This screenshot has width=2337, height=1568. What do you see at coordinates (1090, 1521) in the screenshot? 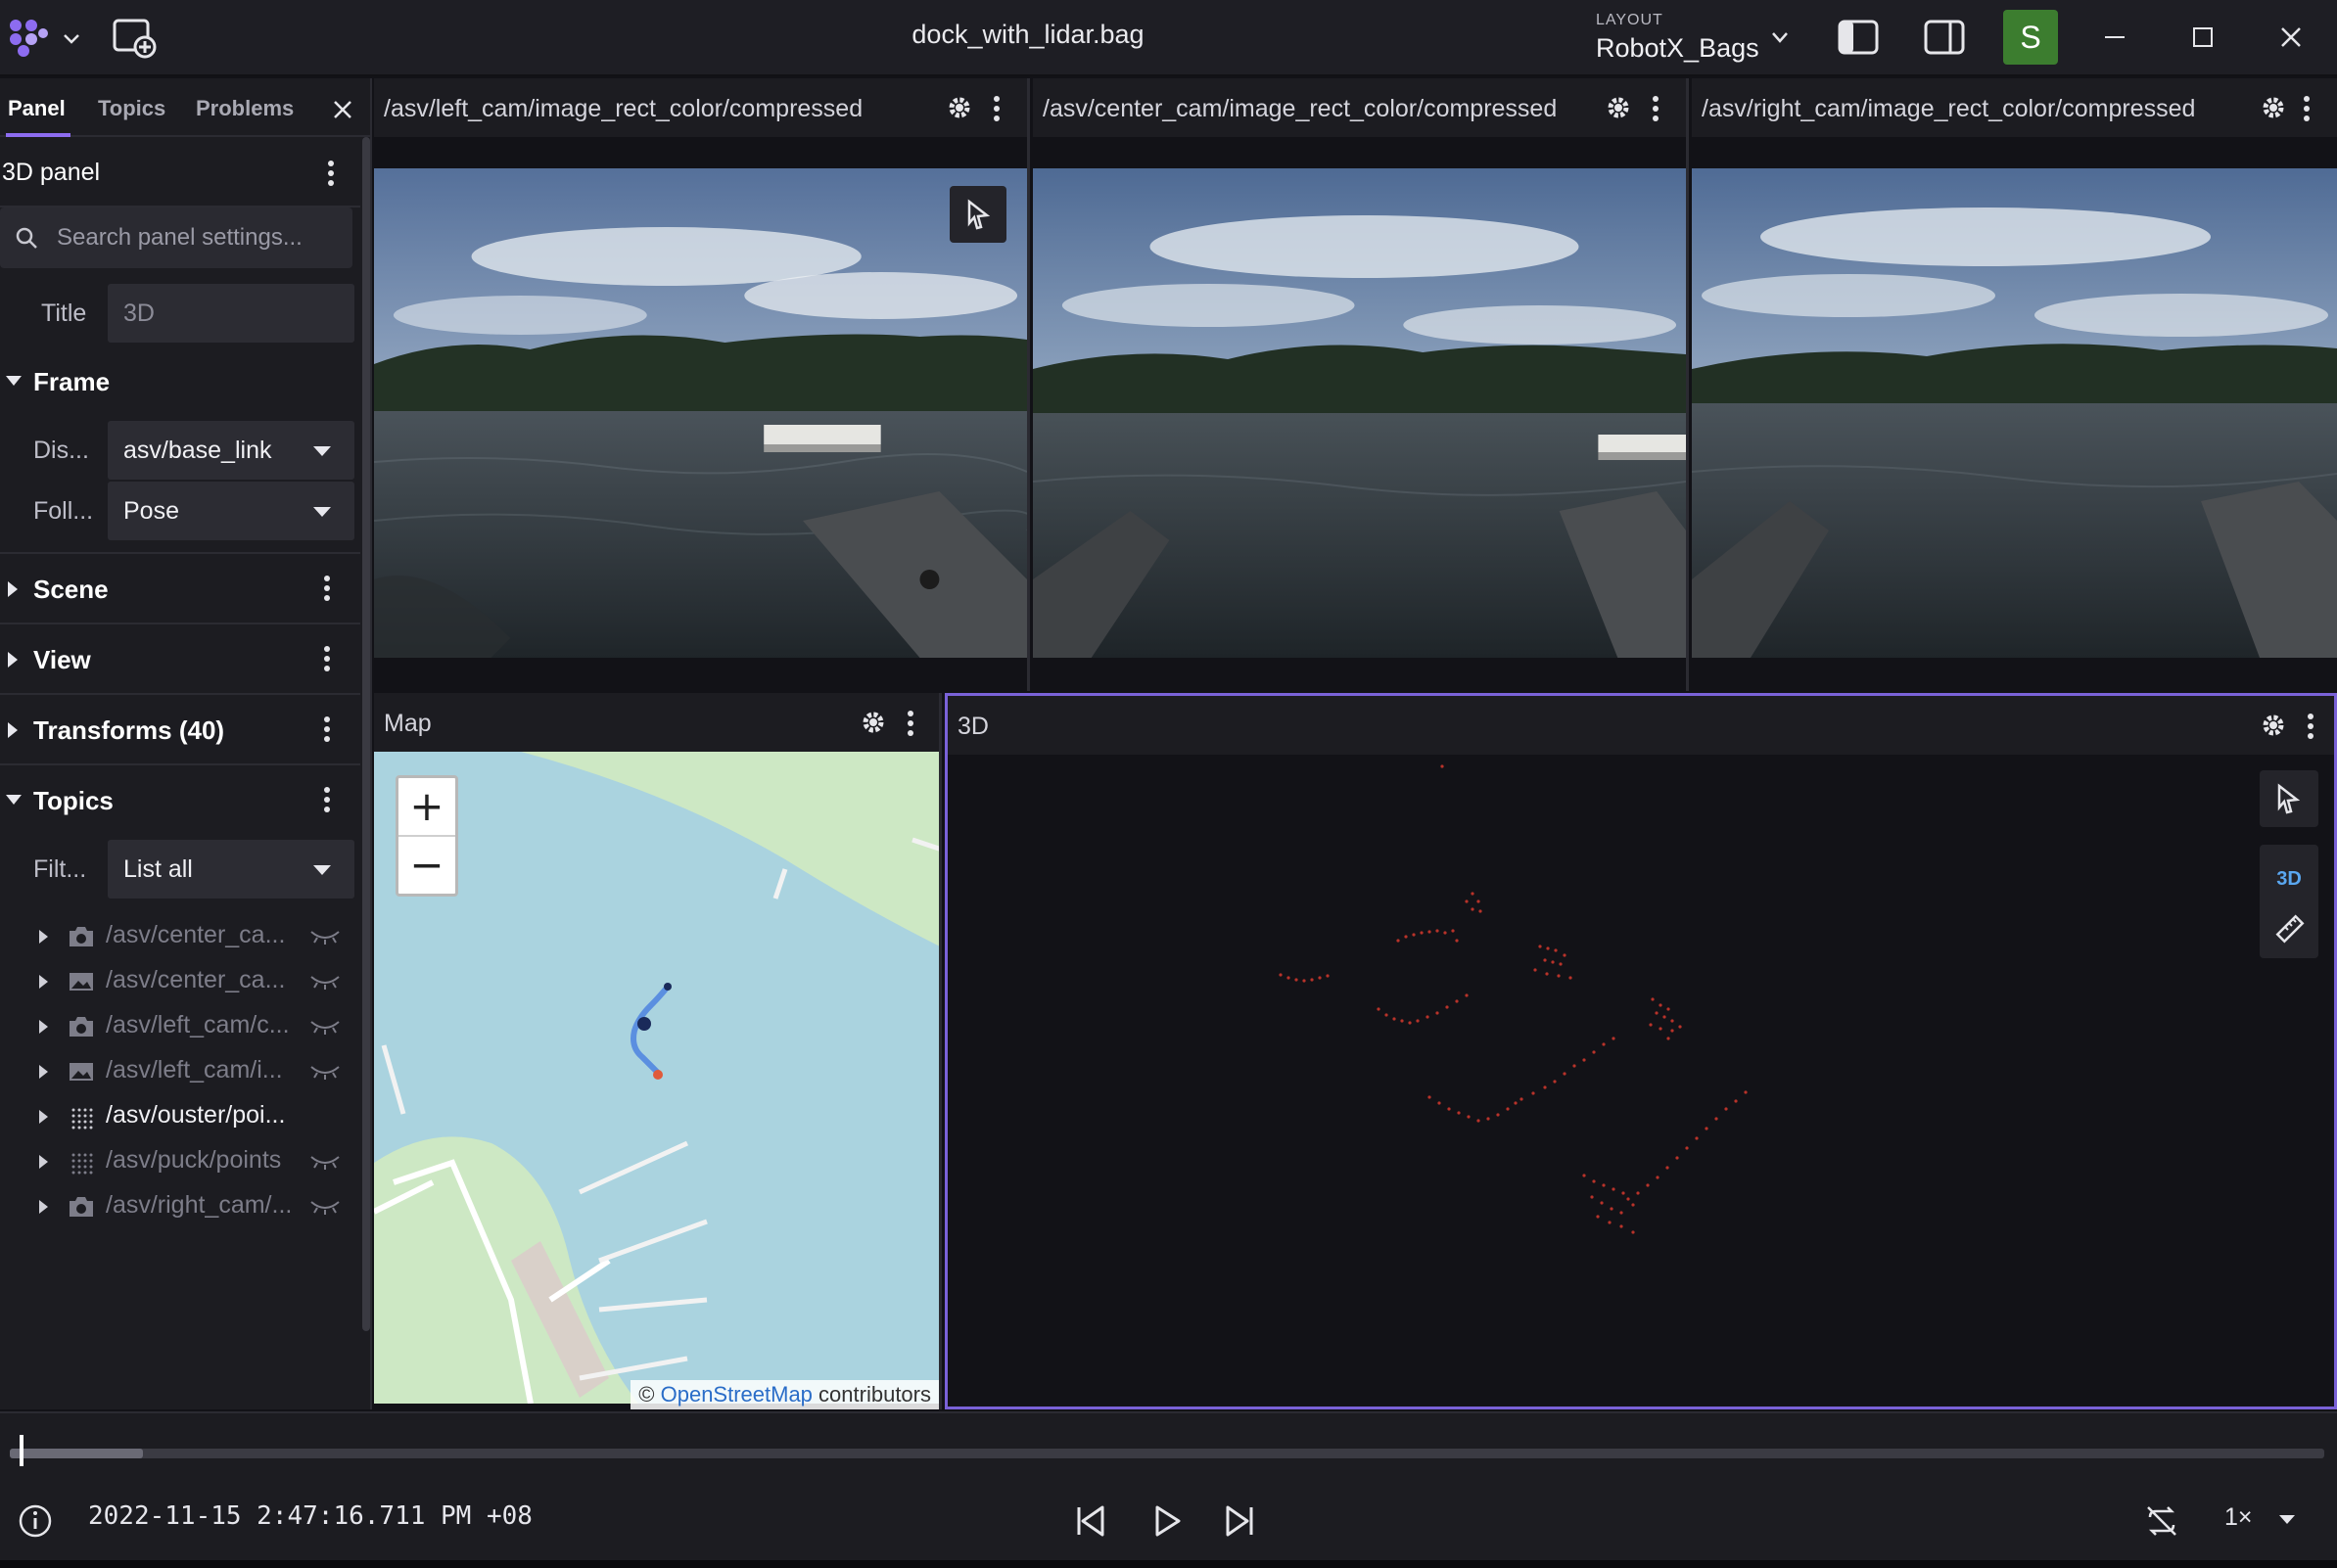
I see `seek-backward-icon` at bounding box center [1090, 1521].